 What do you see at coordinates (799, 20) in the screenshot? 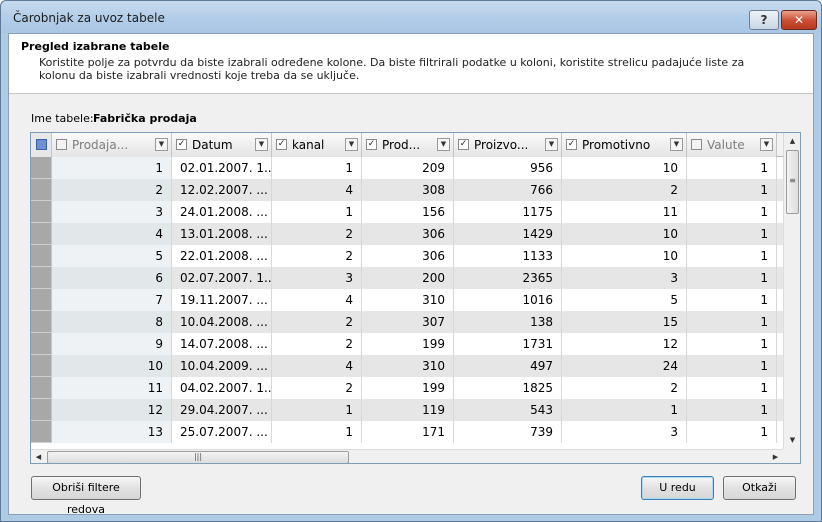
I see `close-button: ✕` at bounding box center [799, 20].